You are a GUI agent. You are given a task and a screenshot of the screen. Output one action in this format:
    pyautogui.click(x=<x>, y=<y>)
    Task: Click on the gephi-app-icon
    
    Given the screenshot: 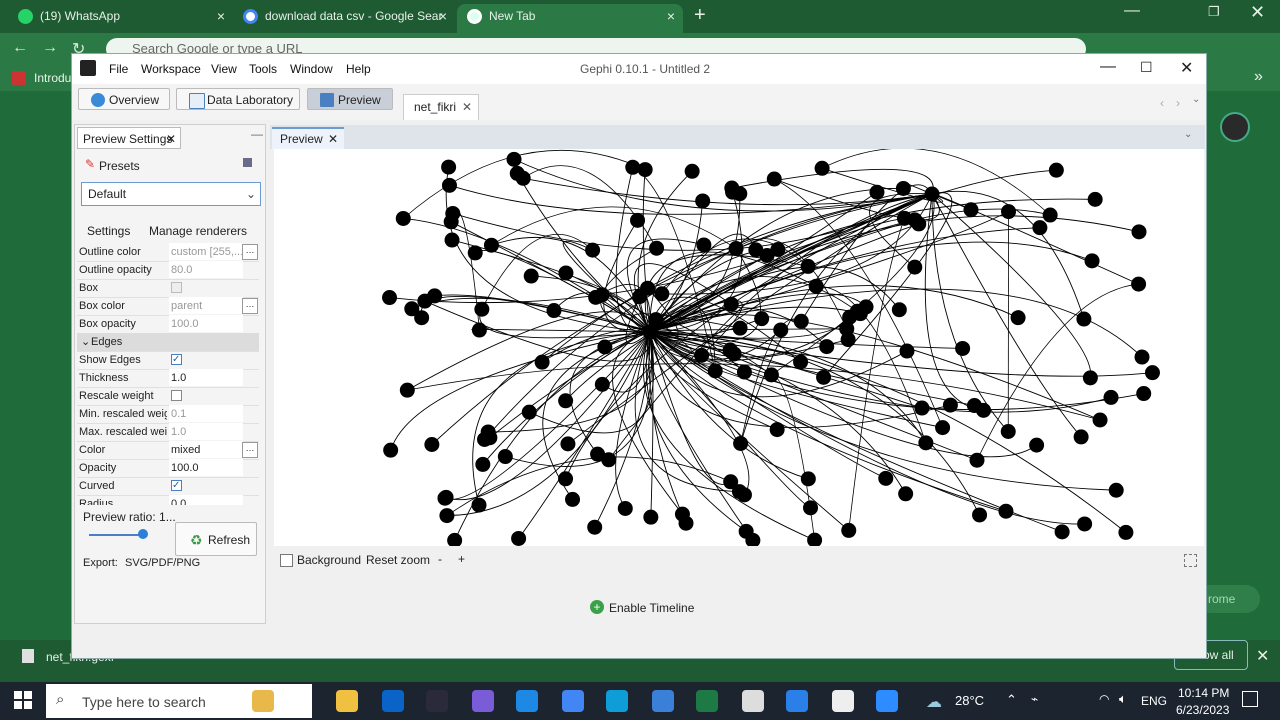 What is the action you would take?
    pyautogui.click(x=843, y=701)
    